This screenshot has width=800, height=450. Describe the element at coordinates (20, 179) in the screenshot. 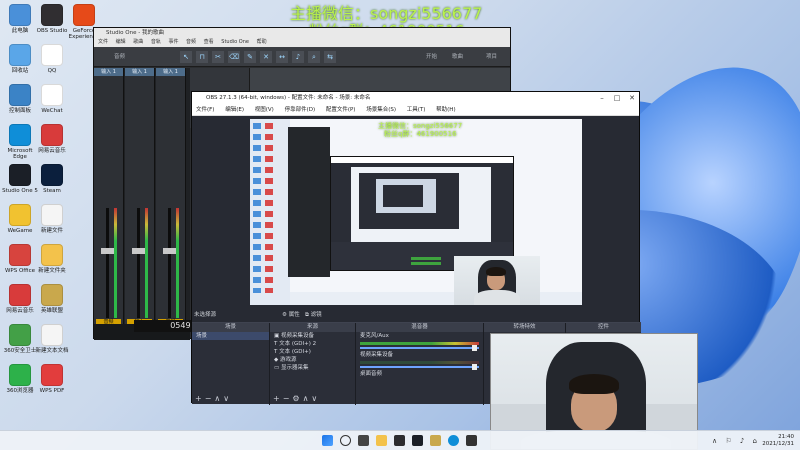

I see `desktop-icon: Studio One 5` at that location.